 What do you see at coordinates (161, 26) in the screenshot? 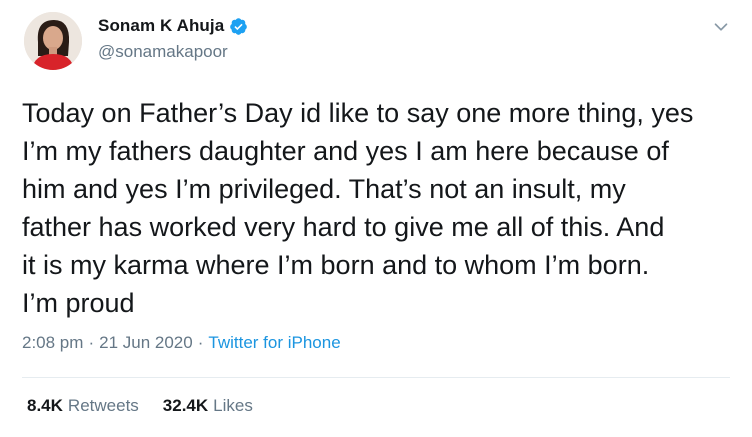
I see `display-name: Sonam K Ahuja` at bounding box center [161, 26].